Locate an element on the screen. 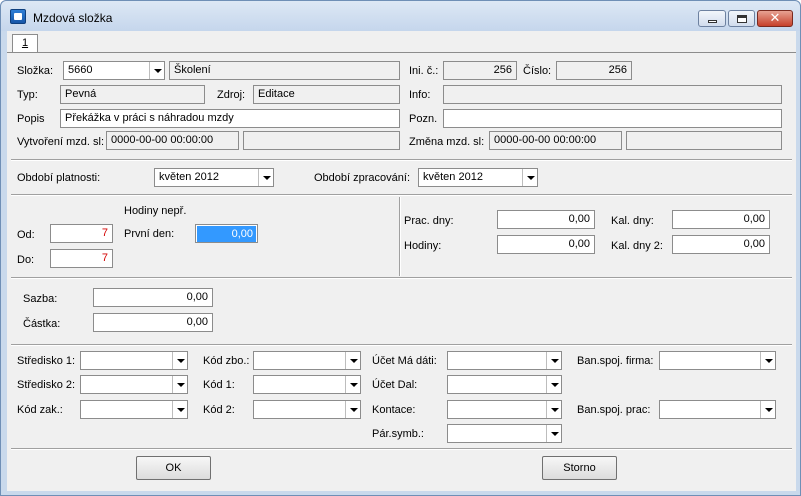  window-title: Mzdová složka is located at coordinates (73, 18).